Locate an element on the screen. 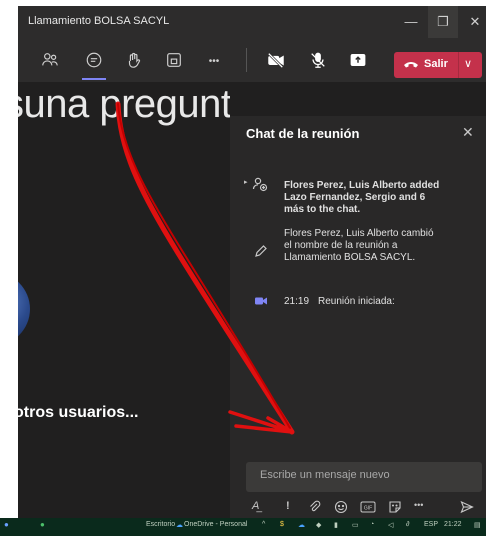  svg-text: GIF is located at coordinates (368, 509).